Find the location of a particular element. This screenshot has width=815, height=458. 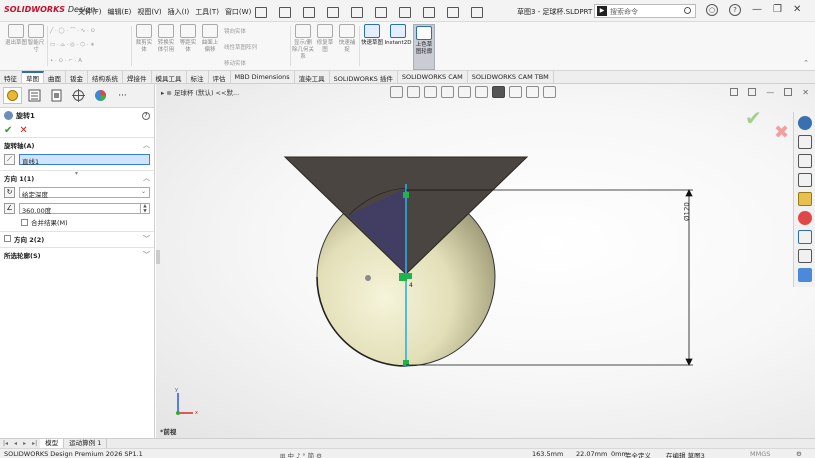

addins-icon is located at coordinates (804, 275).